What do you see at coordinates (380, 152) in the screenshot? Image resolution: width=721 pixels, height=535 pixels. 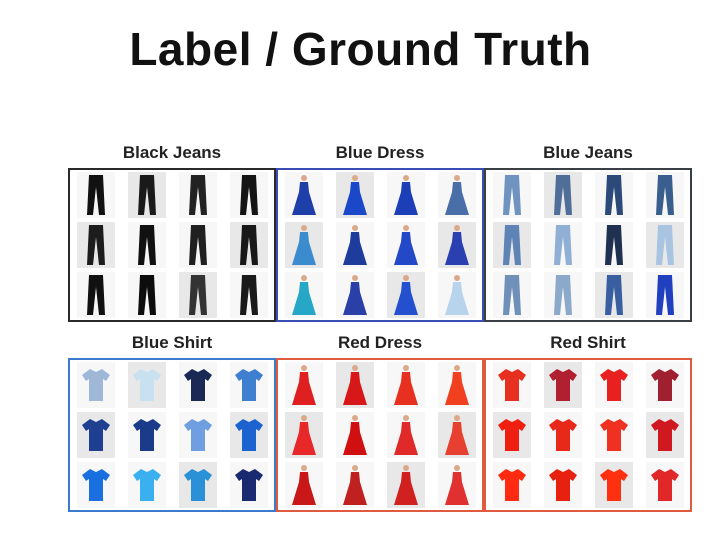 I see `panel-label-blue-dress: Blue Dress` at bounding box center [380, 152].